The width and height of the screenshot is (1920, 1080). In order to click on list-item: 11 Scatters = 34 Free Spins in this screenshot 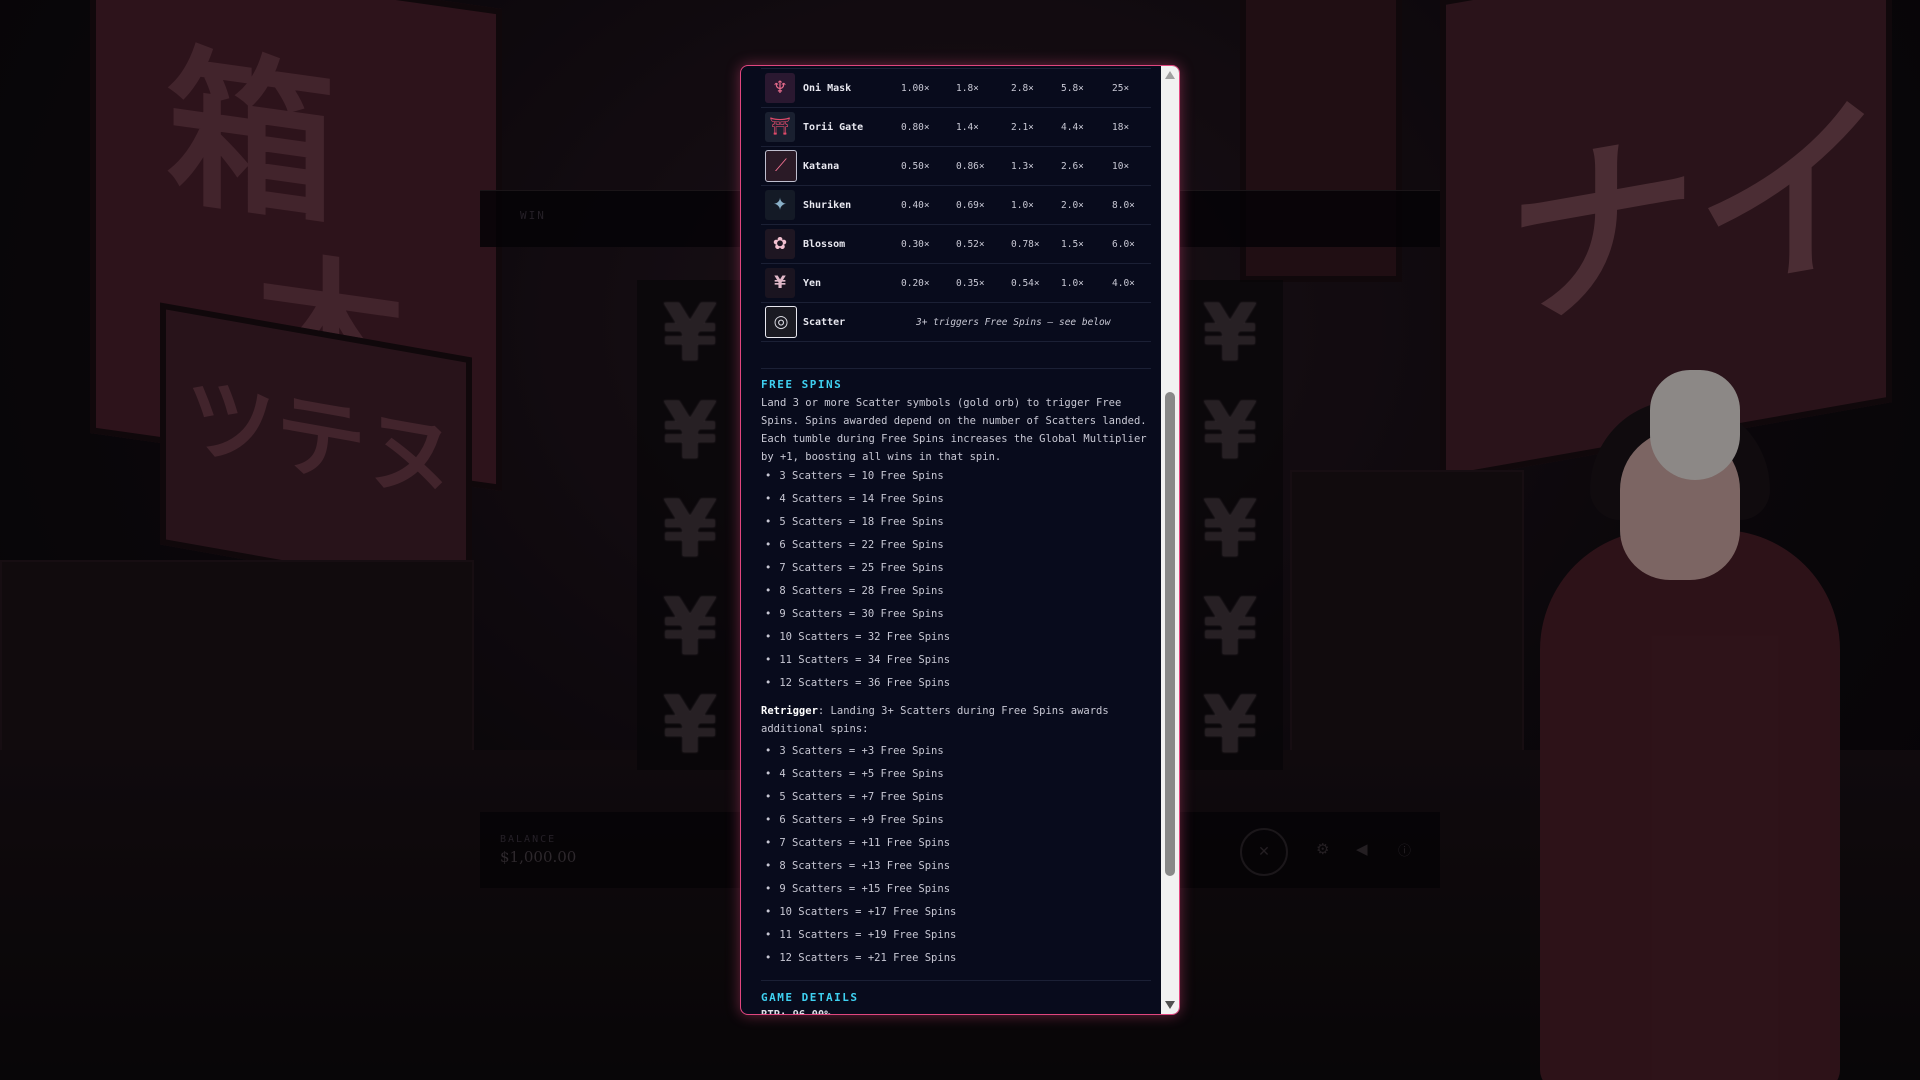, I will do `click(955, 660)`.